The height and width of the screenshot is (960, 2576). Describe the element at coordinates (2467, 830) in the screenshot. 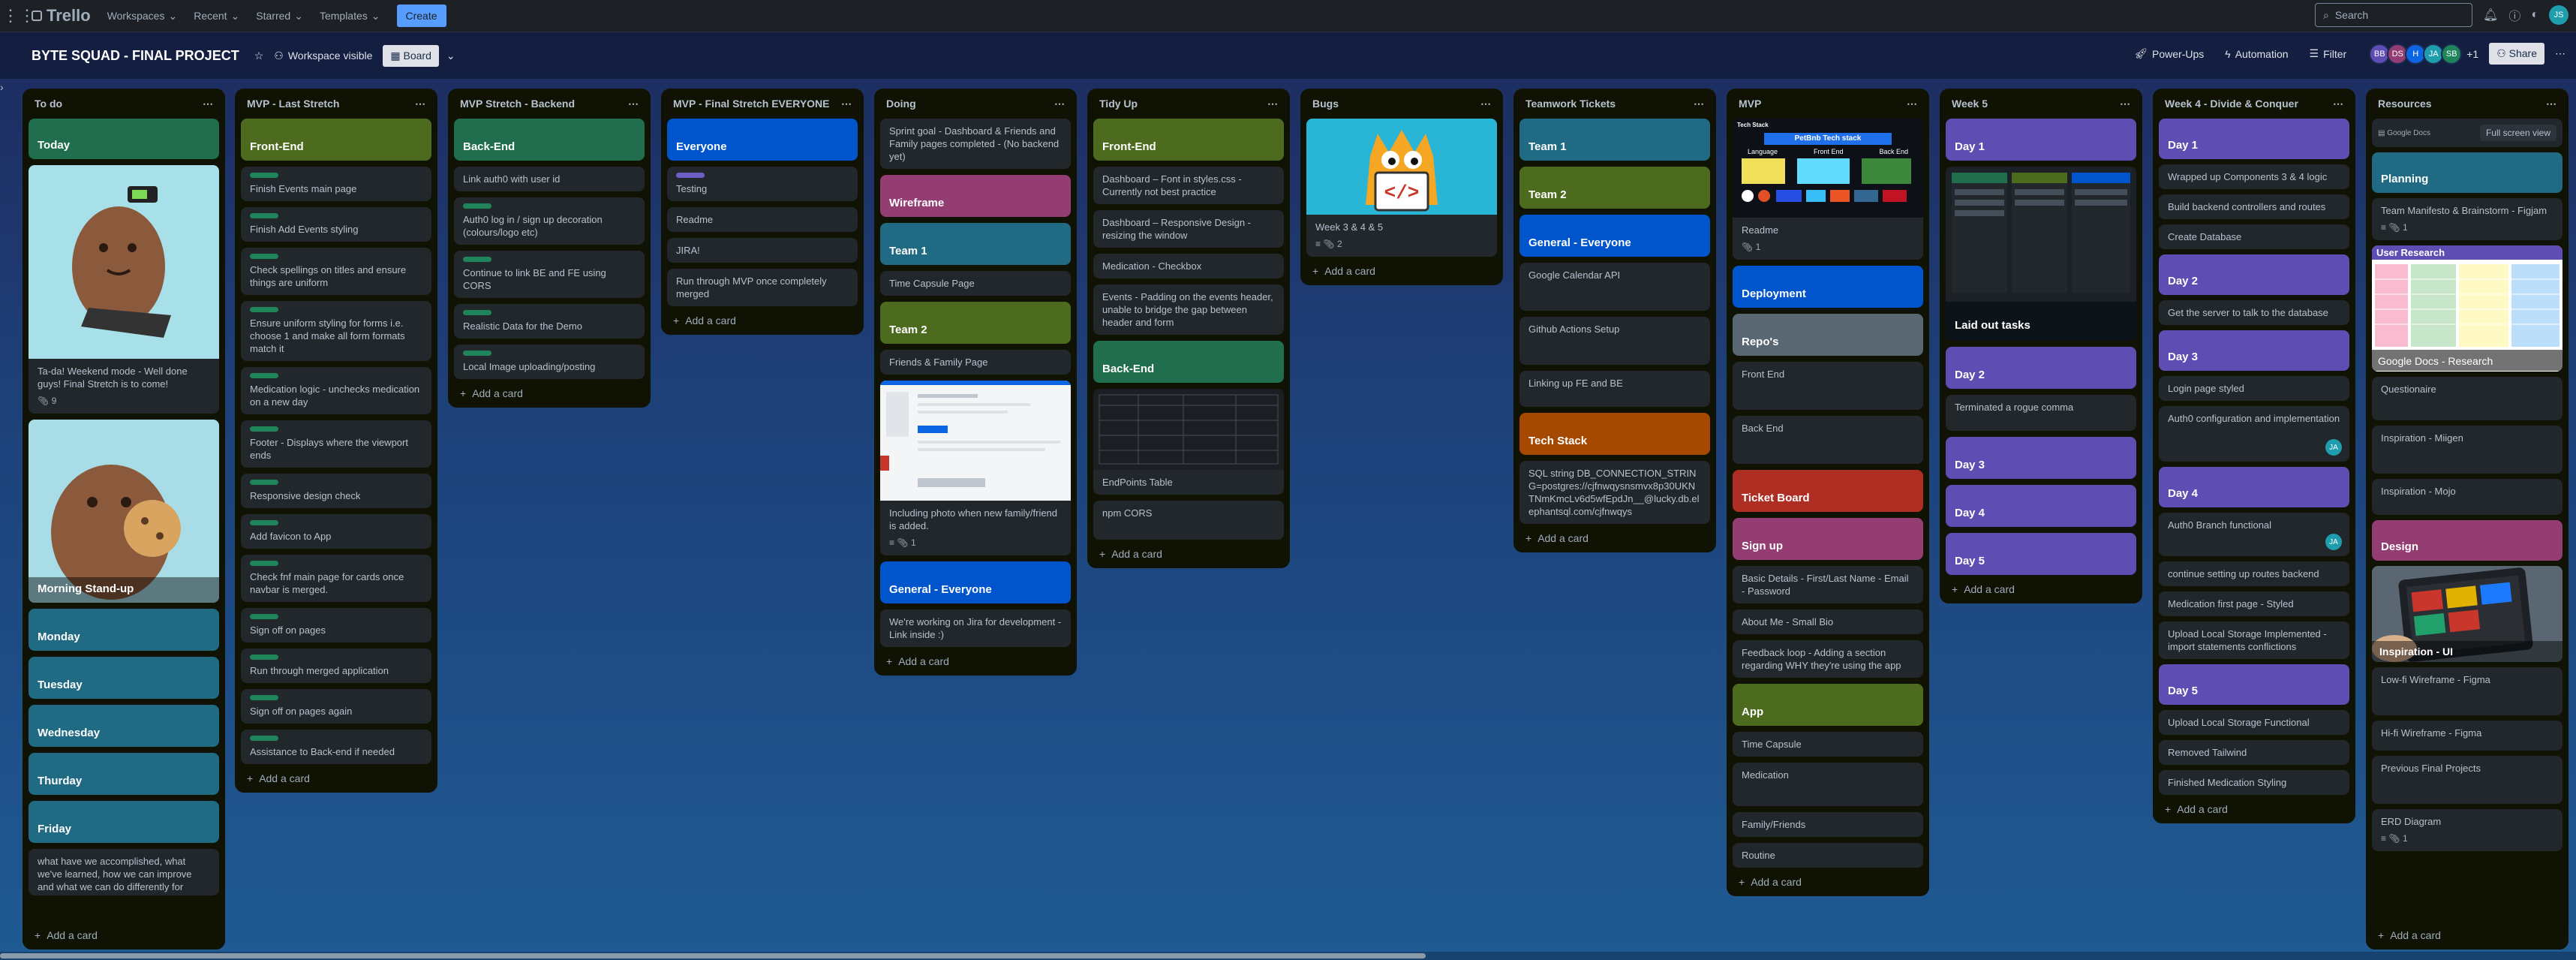

I see `list-item: ERD Diagram ≡ 📎︎ 1` at that location.